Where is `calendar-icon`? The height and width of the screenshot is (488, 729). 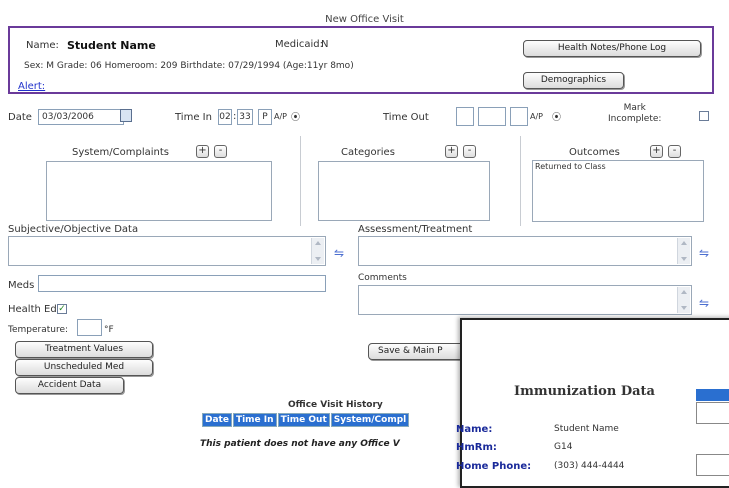 calendar-icon is located at coordinates (126, 115).